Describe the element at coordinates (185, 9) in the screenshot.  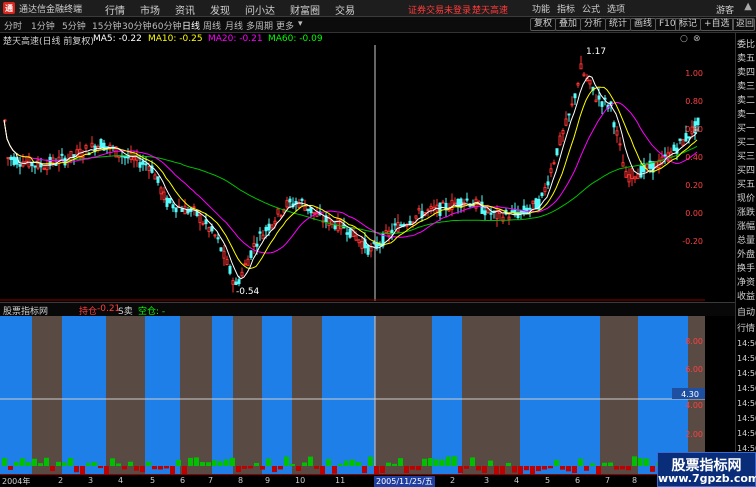
I see `menu-news: 资讯` at that location.